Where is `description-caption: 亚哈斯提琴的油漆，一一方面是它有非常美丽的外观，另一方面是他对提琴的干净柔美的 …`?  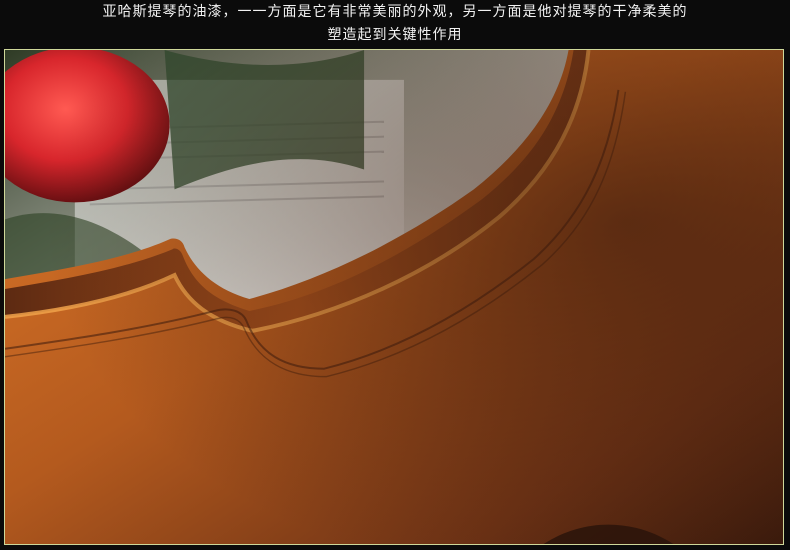 description-caption: 亚哈斯提琴的油漆，一一方面是它有非常美丽的外观，另一方面是他对提琴的干净柔美的 … is located at coordinates (395, 25).